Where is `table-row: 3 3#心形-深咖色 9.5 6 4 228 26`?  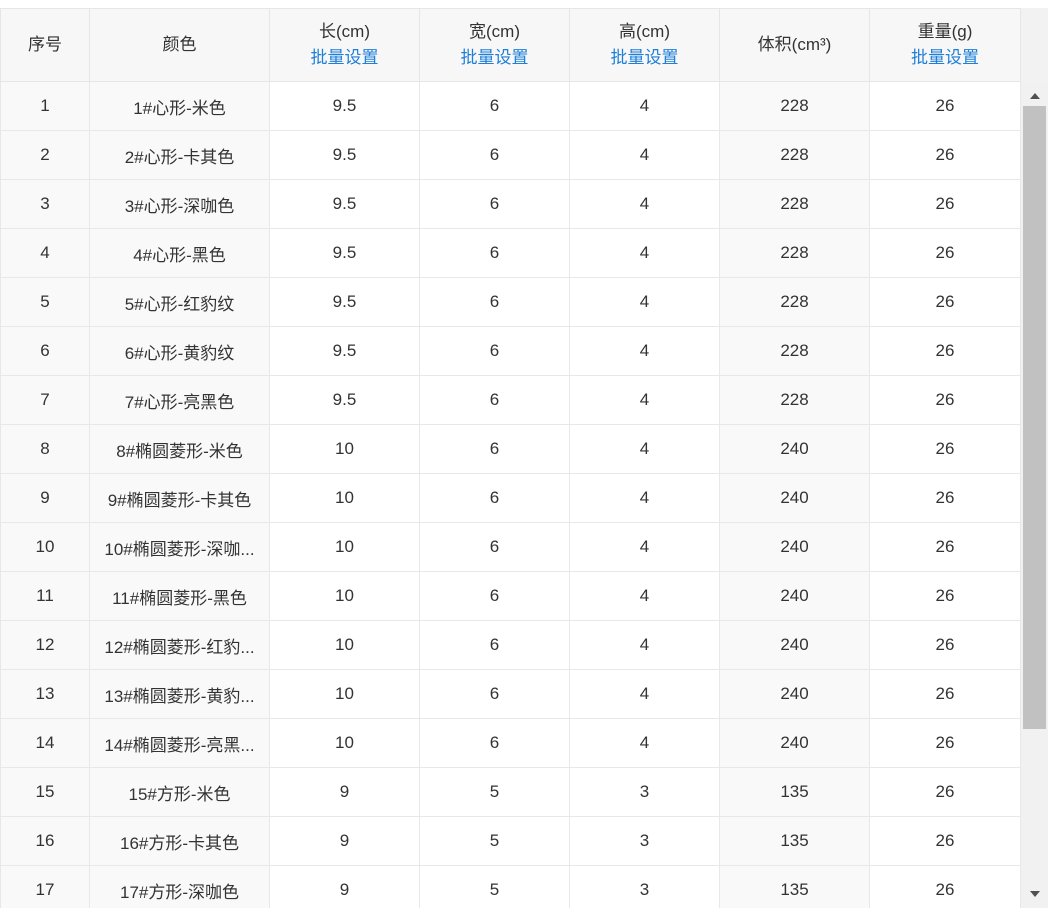
table-row: 3 3#心形-深咖色 9.5 6 4 228 26 is located at coordinates (510, 204).